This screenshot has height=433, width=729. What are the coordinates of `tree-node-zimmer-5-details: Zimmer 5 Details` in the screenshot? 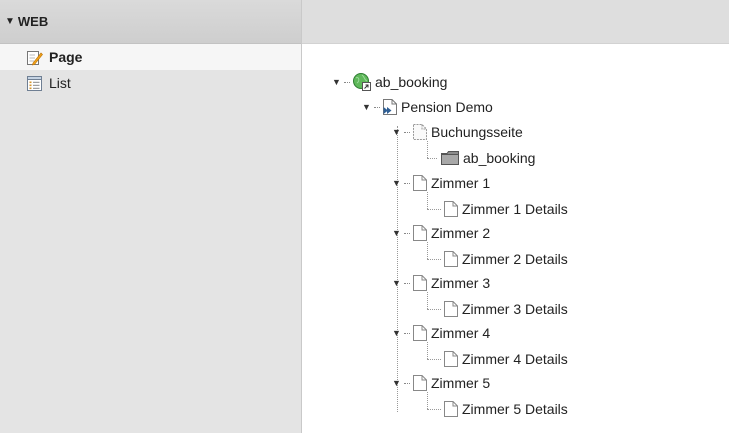 It's located at (505, 409).